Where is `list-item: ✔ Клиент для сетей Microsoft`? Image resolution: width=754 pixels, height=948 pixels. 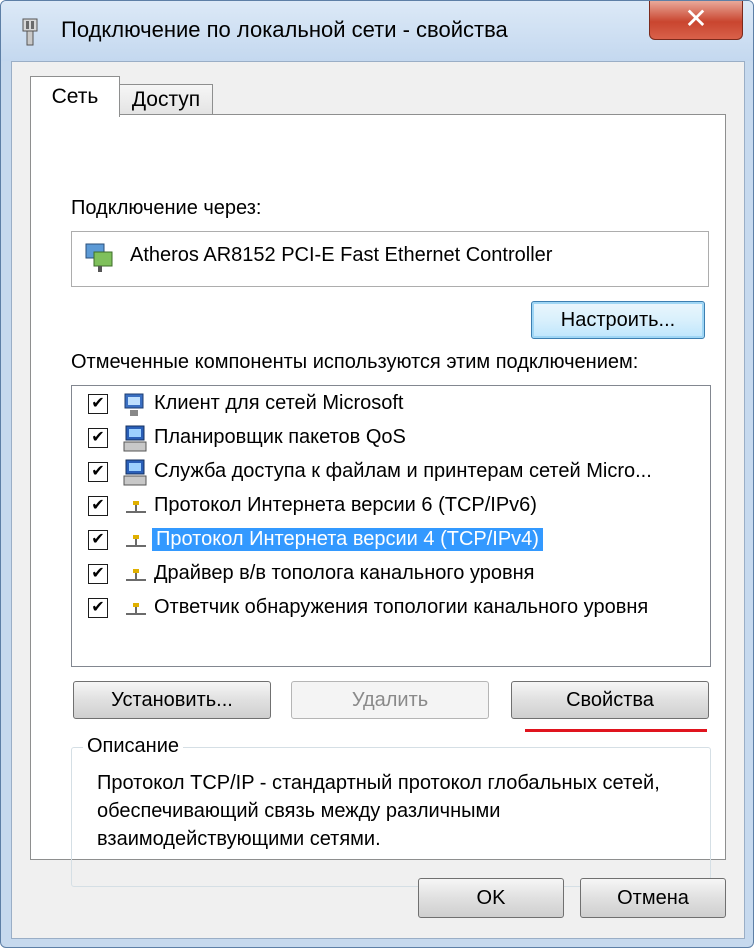
list-item: ✔ Клиент для сетей Microsoft is located at coordinates (391, 405).